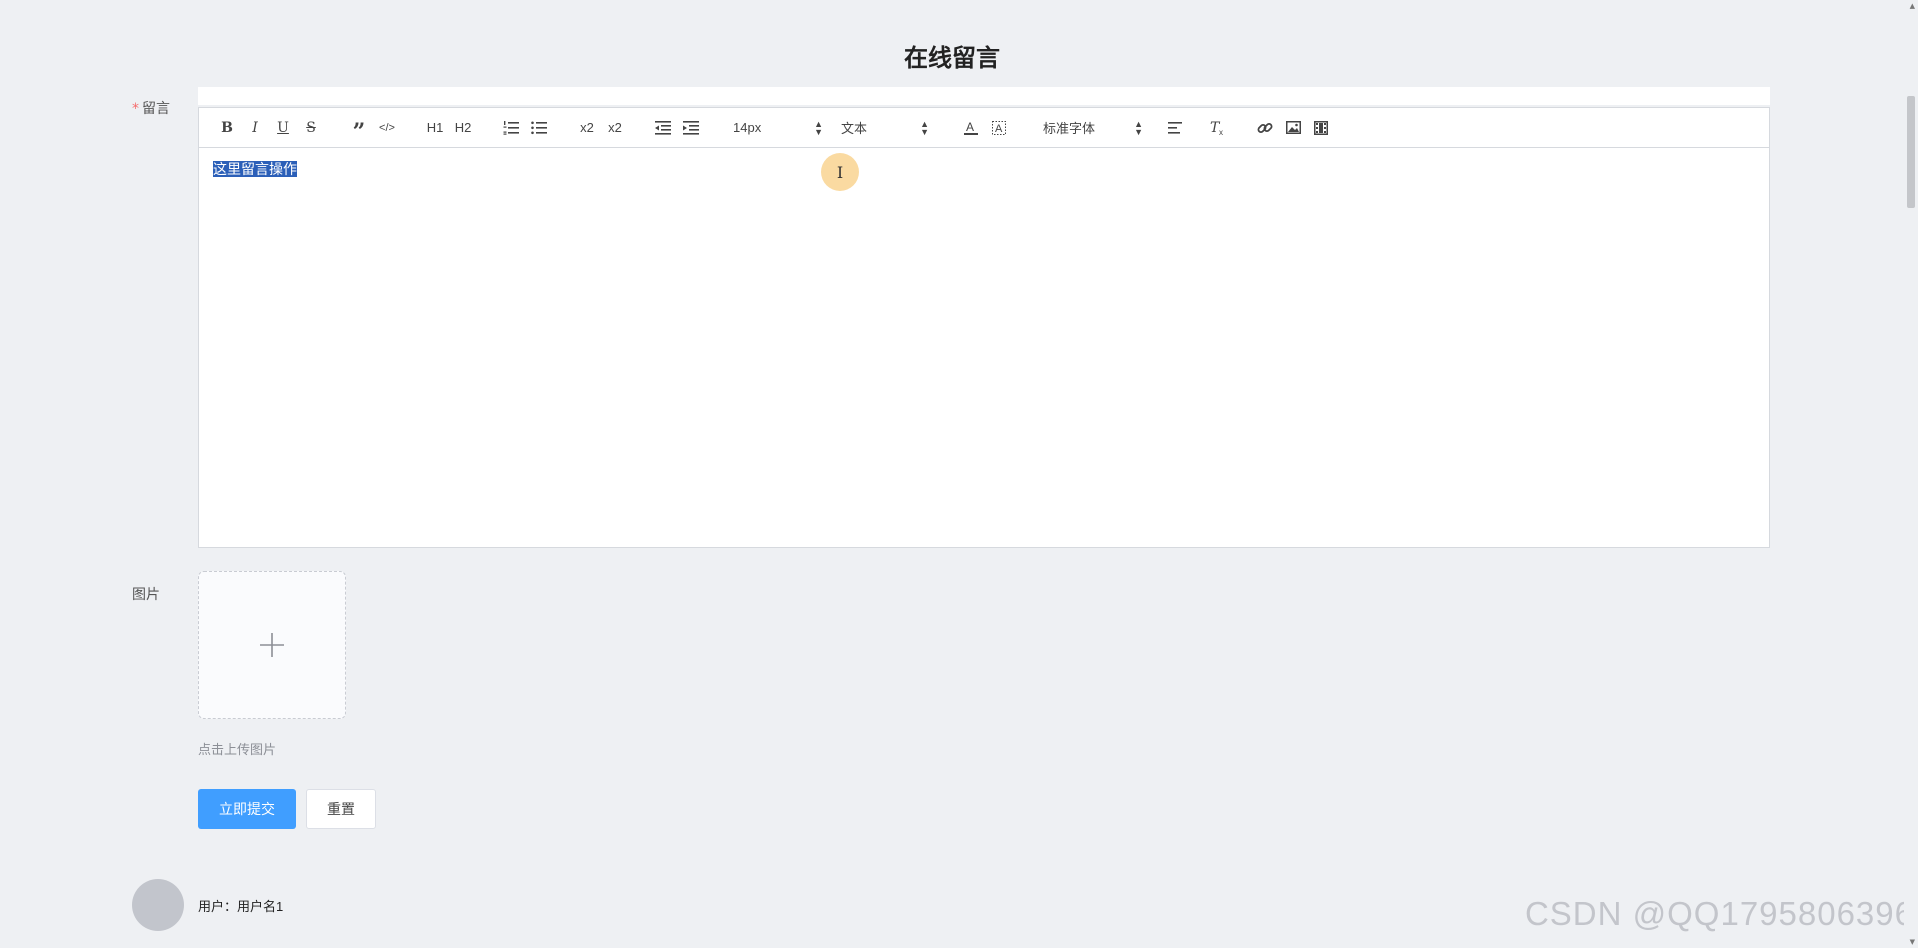  Describe the element at coordinates (1912, 6) in the screenshot. I see `scroll-up-icon: ▲` at that location.